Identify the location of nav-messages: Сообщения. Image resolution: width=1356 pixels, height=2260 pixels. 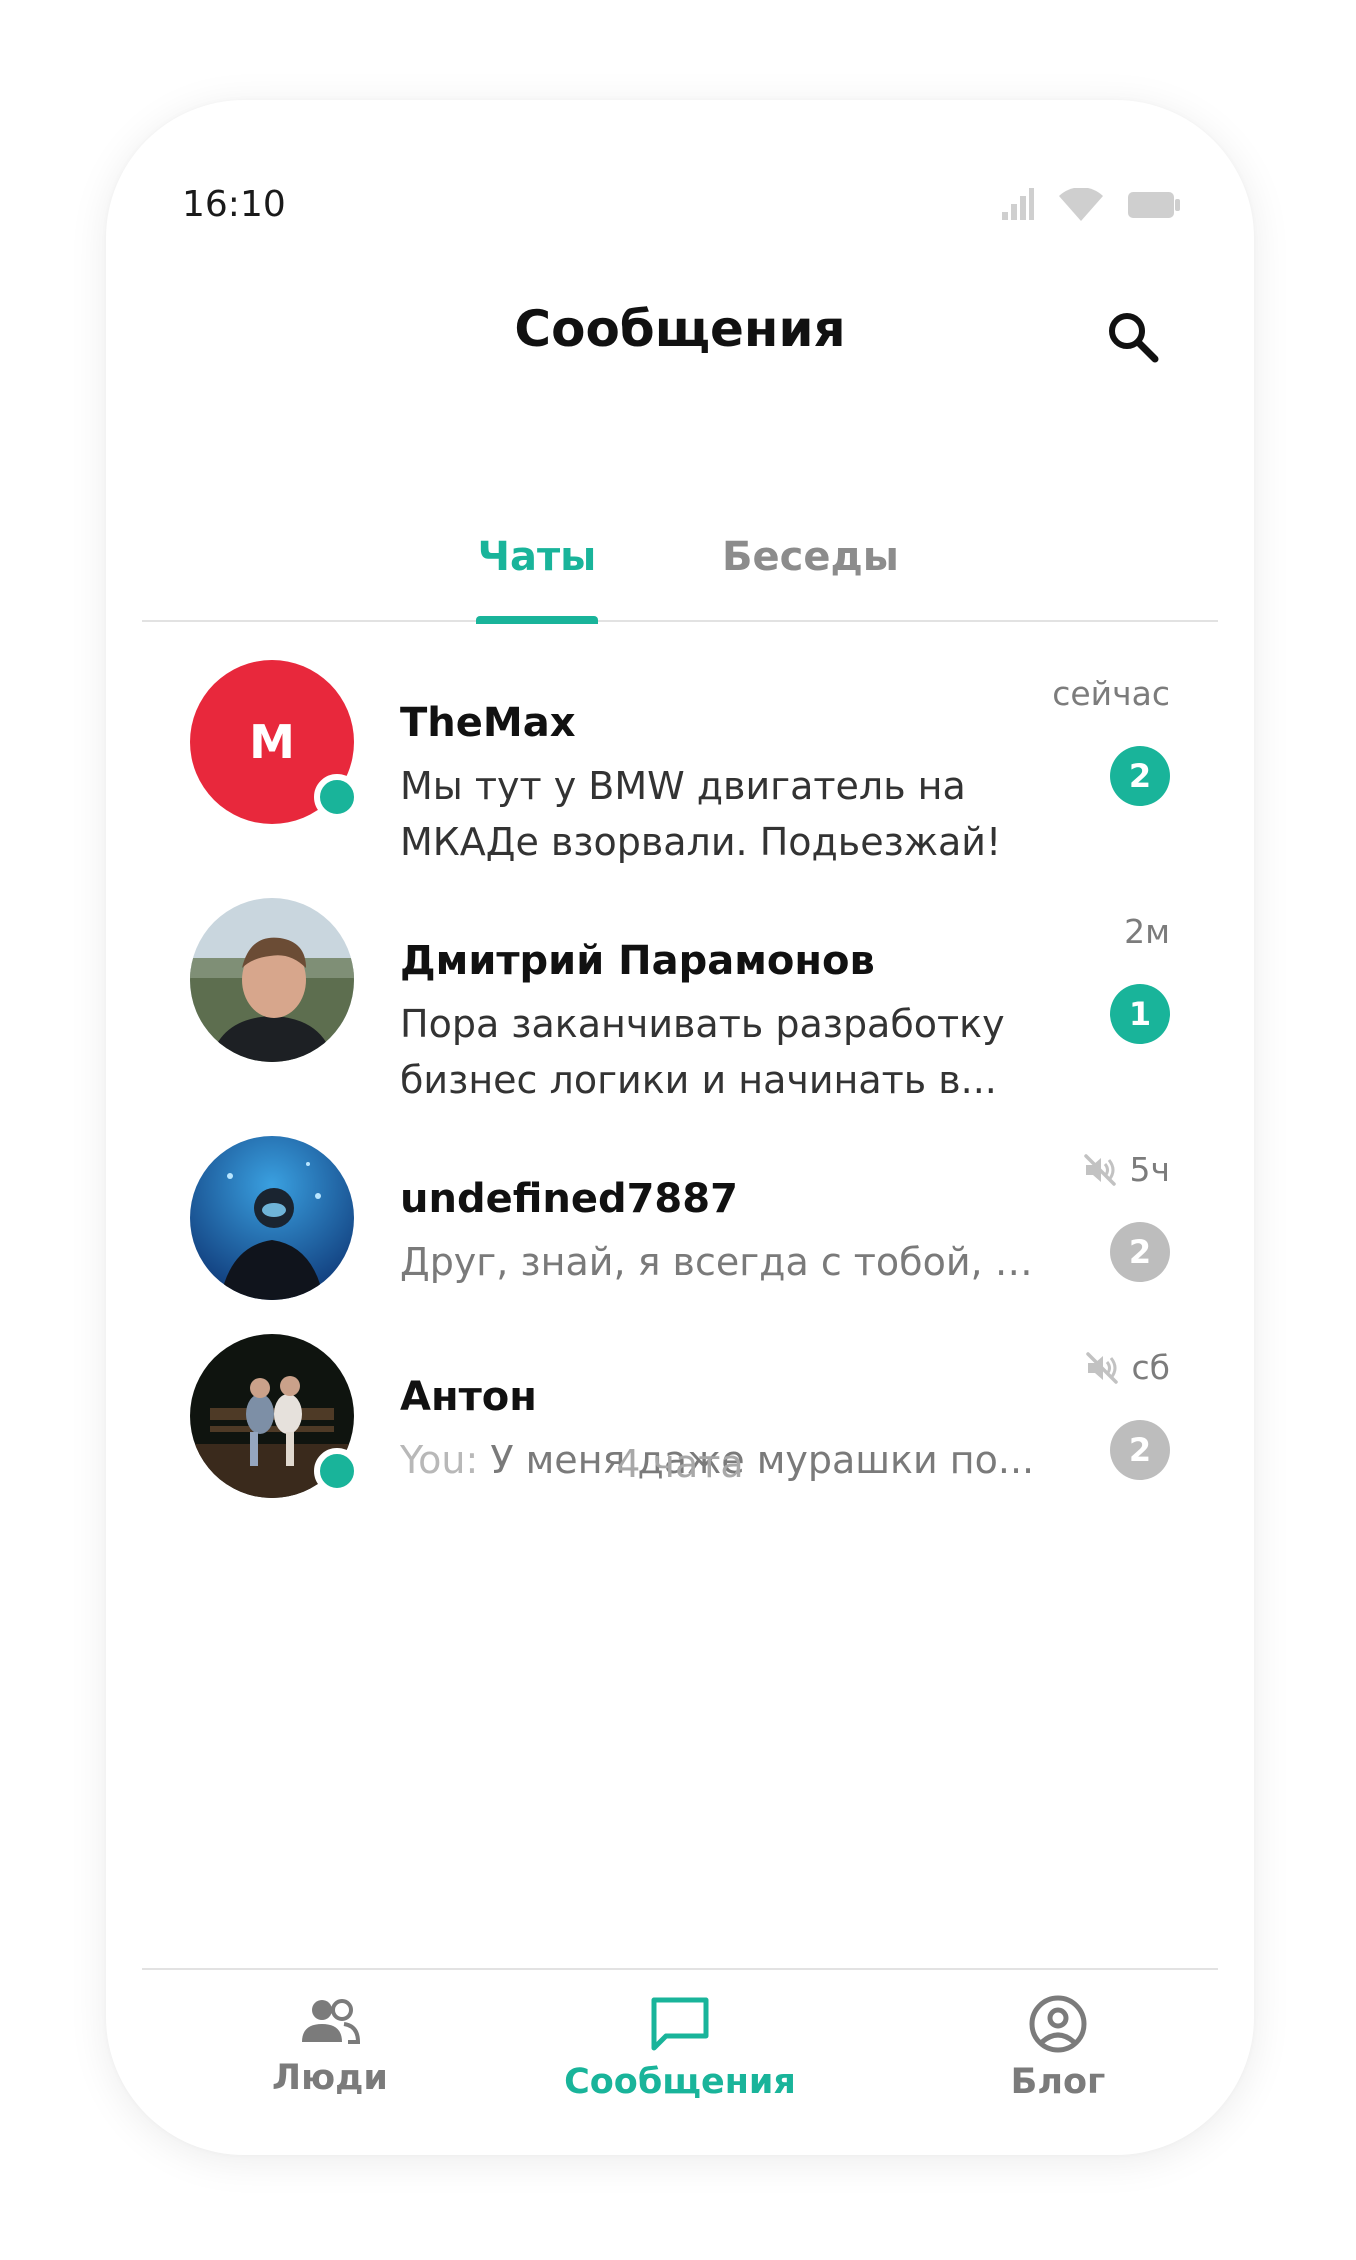
(680, 2048).